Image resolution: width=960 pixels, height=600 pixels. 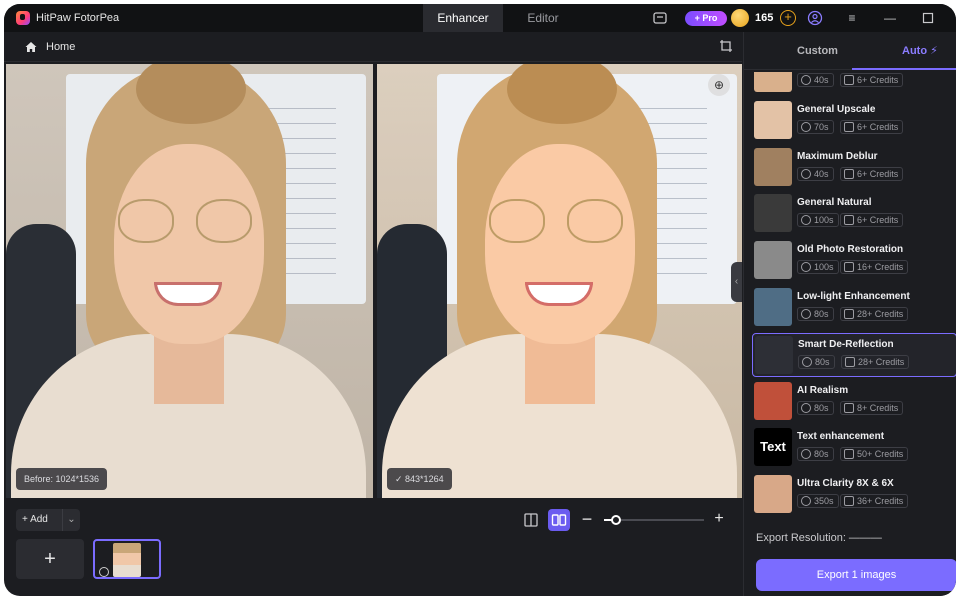 What do you see at coordinates (788, 18) in the screenshot?
I see `buy-credits-button: +` at bounding box center [788, 18].